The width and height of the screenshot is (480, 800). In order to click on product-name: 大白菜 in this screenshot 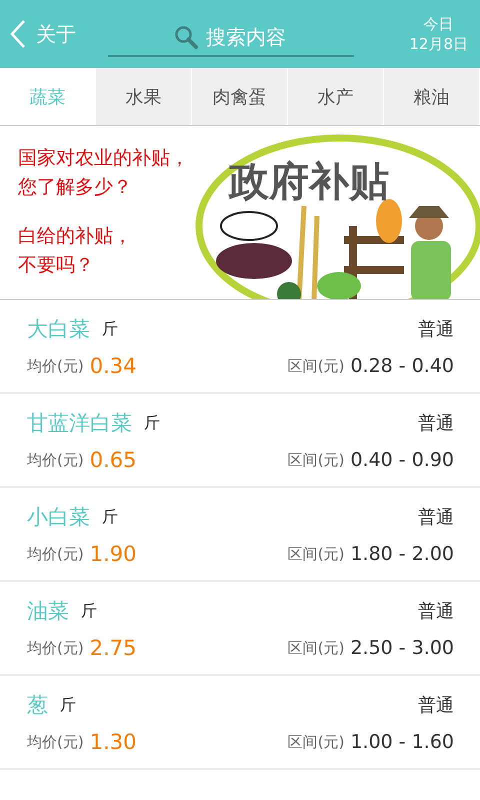, I will do `click(58, 329)`.